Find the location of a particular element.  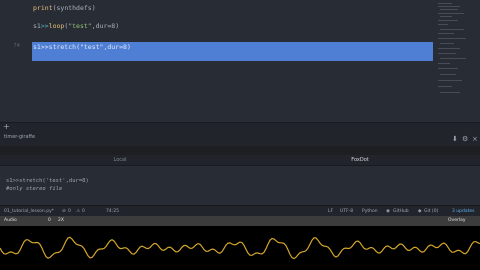

code-token-args: (synthdefs) is located at coordinates (74, 8).